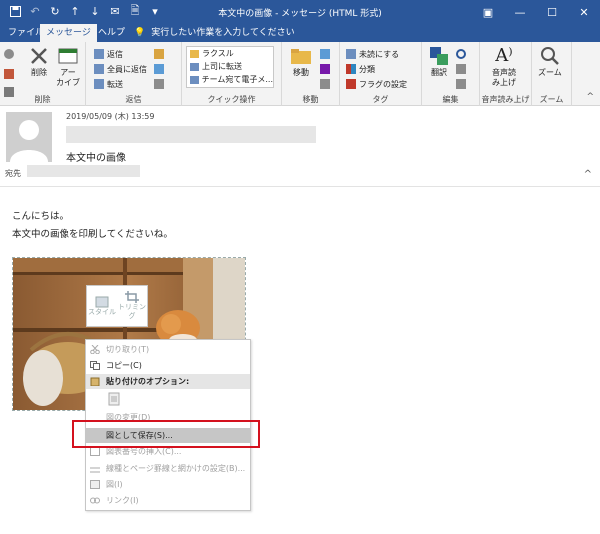  I want to click on group-reply: 返信 全員に返信 転送 返信, so click(134, 74).